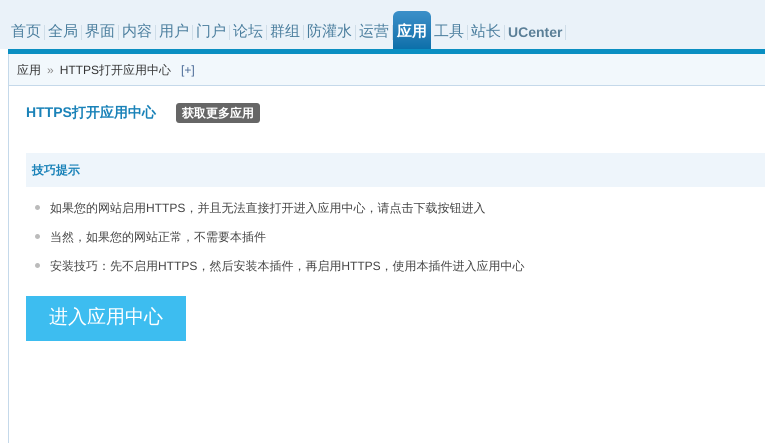  What do you see at coordinates (449, 34) in the screenshot?
I see `nav-tab: 工具` at bounding box center [449, 34].